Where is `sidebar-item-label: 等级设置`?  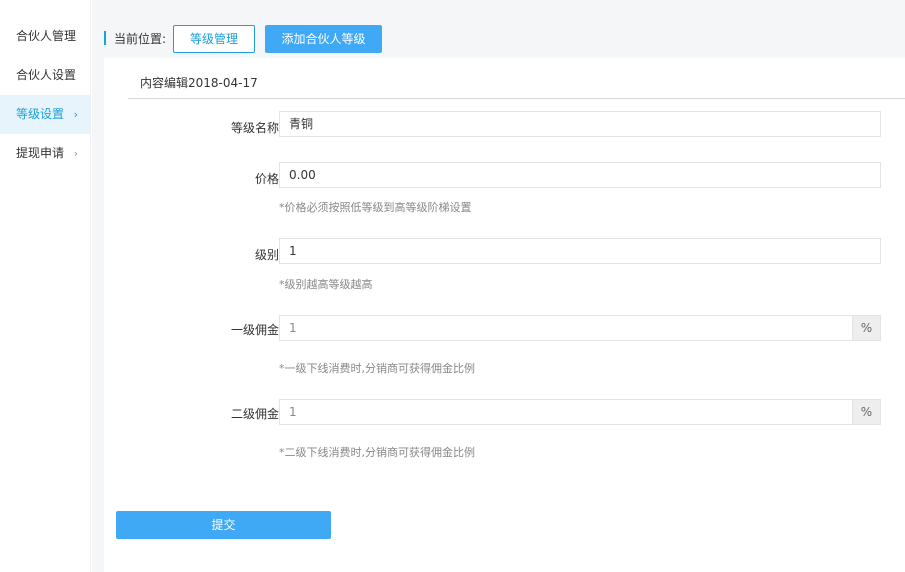
sidebar-item-label: 等级设置 is located at coordinates (40, 114).